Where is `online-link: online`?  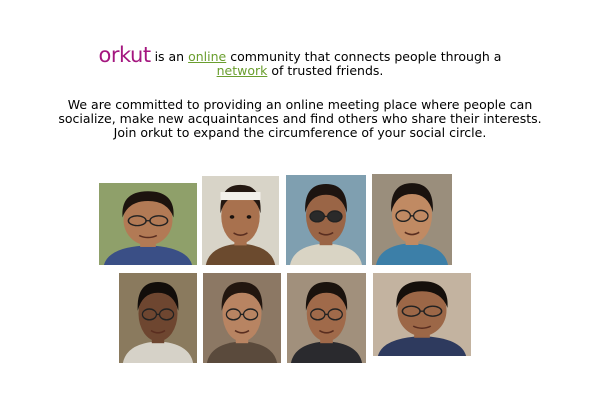
online-link: online is located at coordinates (207, 56).